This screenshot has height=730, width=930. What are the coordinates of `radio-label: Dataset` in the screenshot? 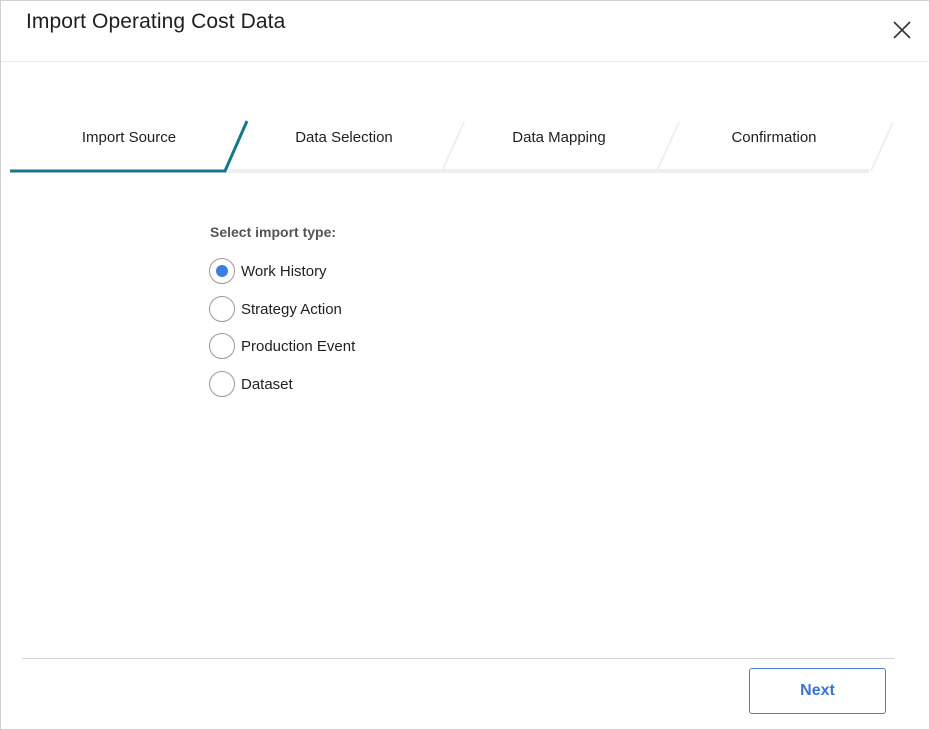 It's located at (267, 384).